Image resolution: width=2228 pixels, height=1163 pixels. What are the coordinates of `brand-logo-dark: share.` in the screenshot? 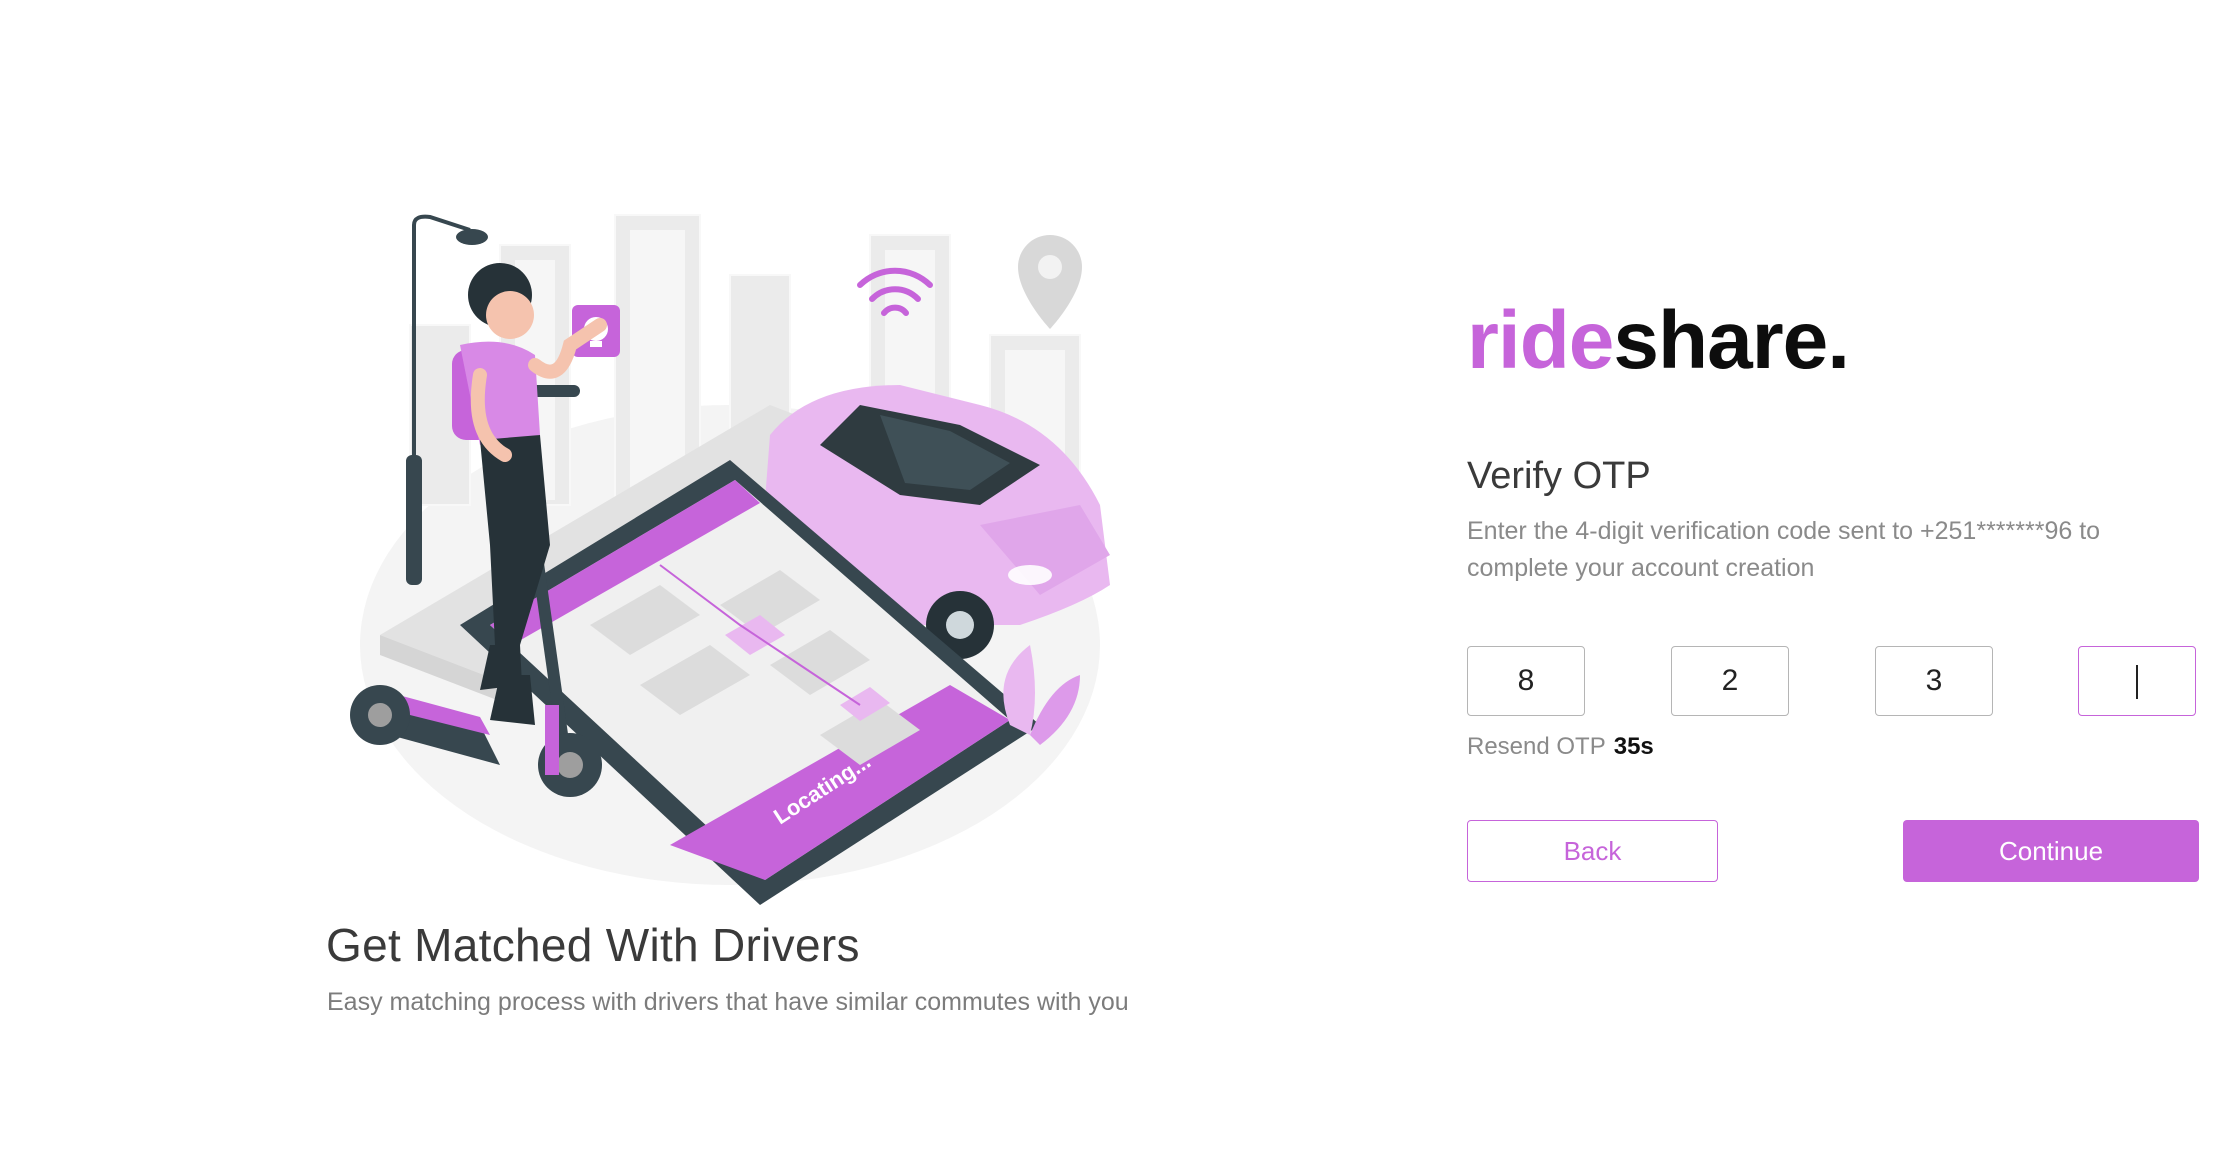 It's located at (1731, 340).